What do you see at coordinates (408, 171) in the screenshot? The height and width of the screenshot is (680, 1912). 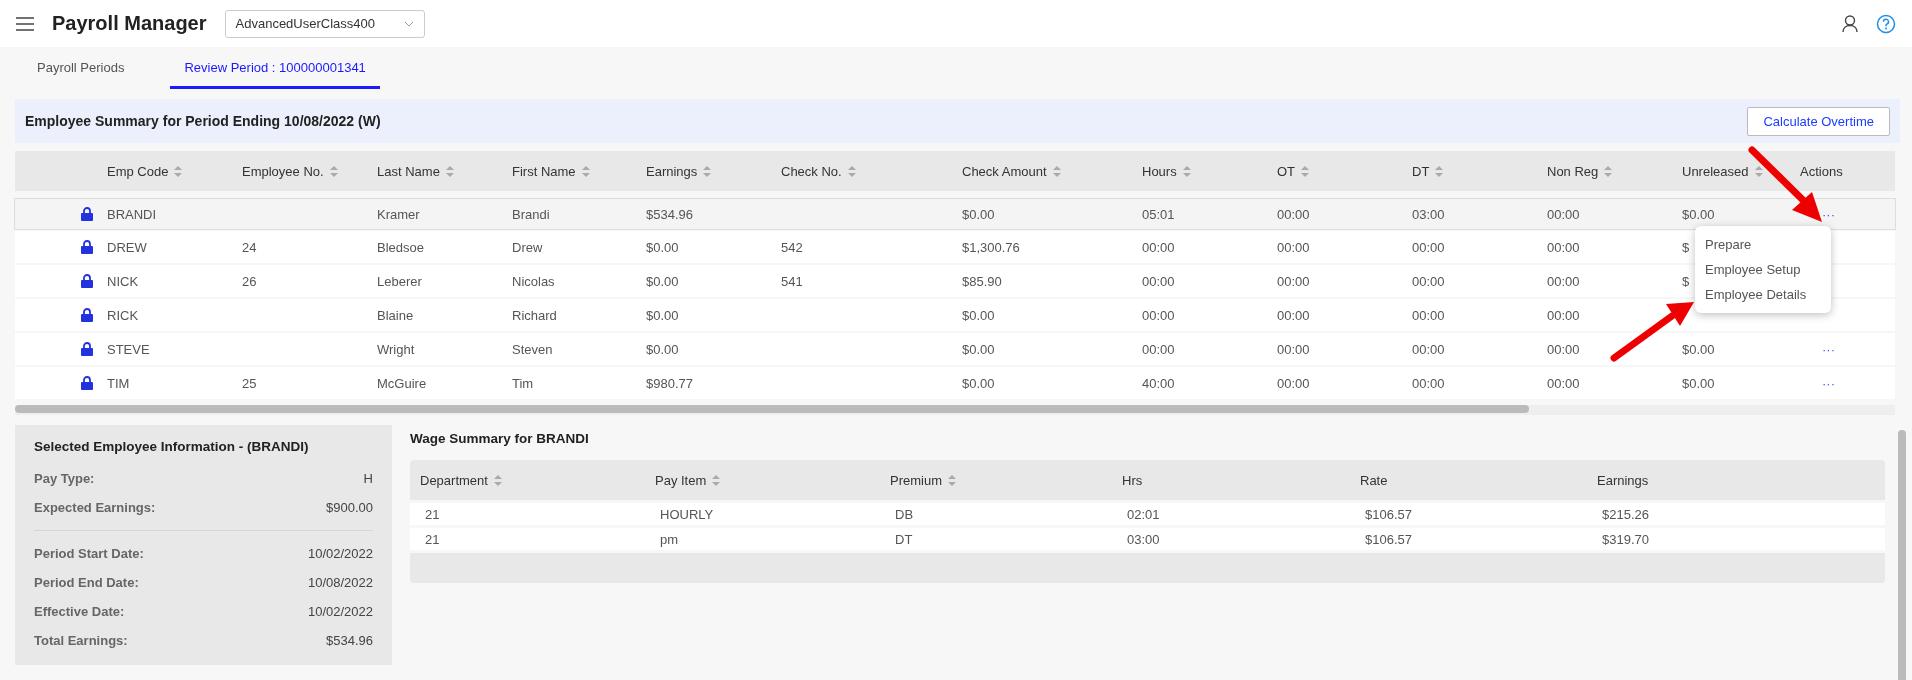 I see `column-header: Last Name` at bounding box center [408, 171].